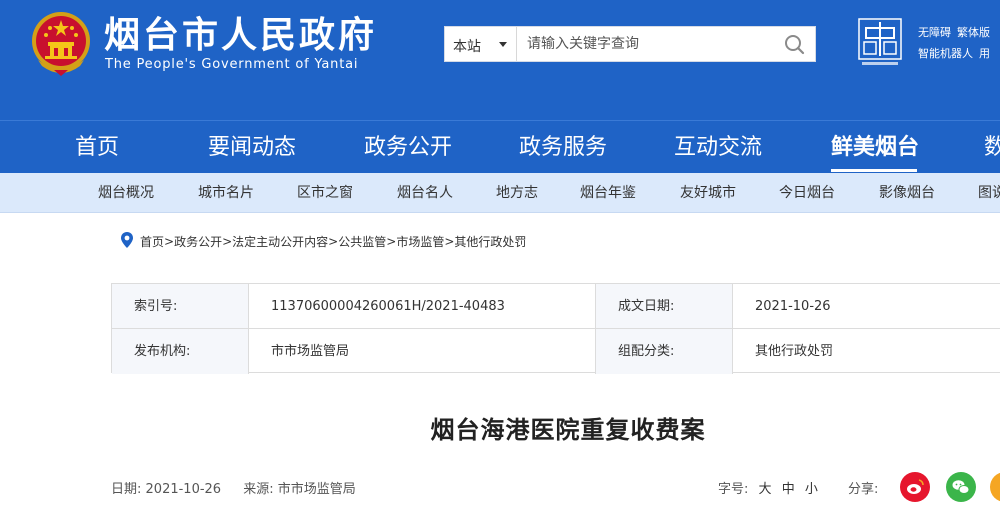 The width and height of the screenshot is (1000, 506). I want to click on search-button, so click(795, 44).